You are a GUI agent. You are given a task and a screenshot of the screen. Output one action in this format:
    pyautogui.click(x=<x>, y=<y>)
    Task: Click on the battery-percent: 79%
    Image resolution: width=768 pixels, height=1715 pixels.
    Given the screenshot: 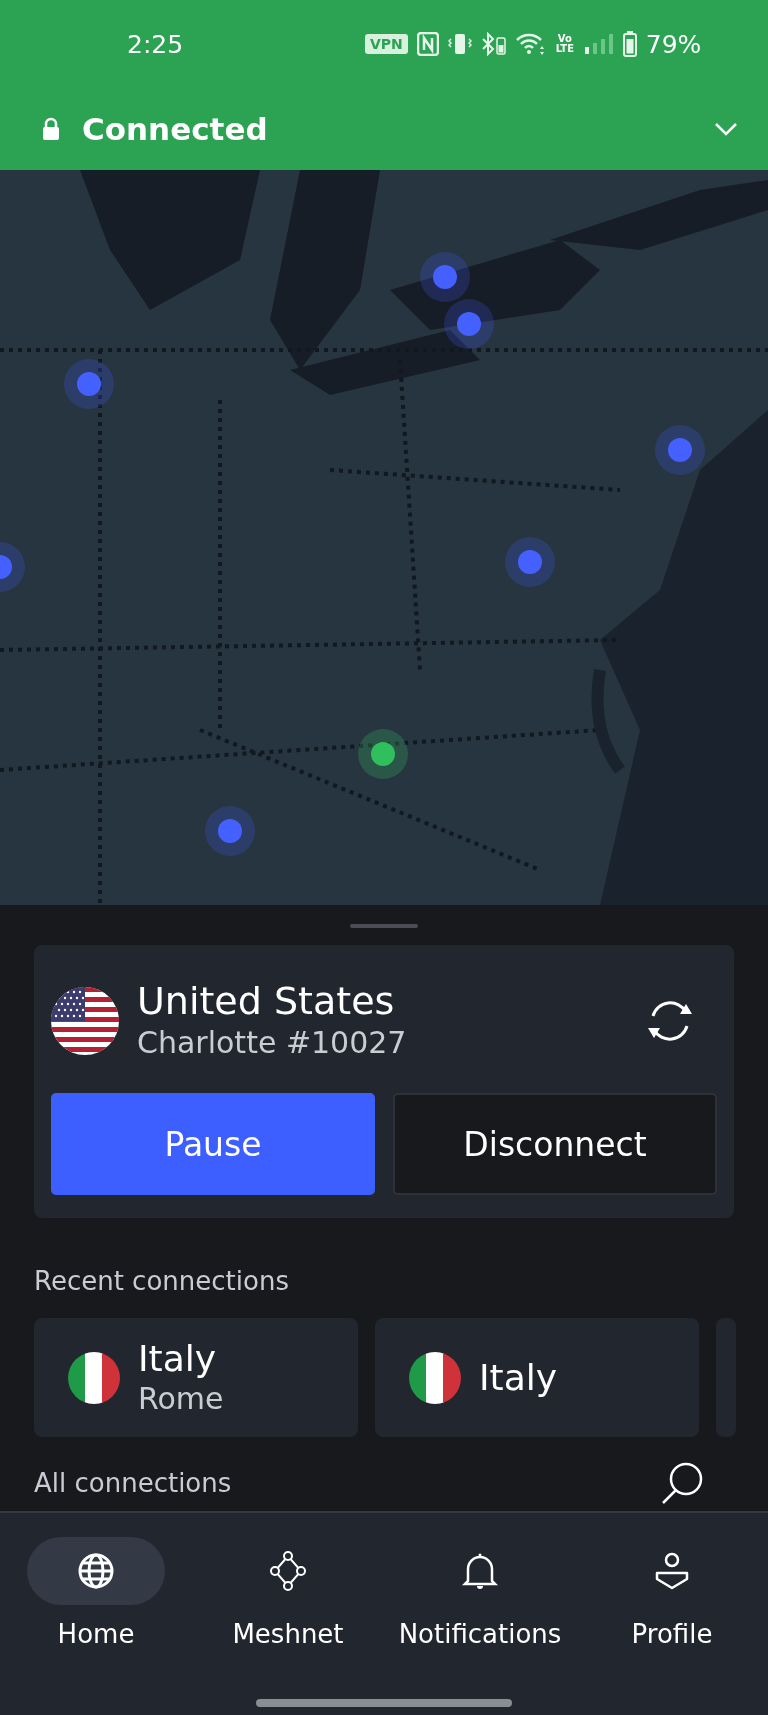 What is the action you would take?
    pyautogui.click(x=673, y=44)
    